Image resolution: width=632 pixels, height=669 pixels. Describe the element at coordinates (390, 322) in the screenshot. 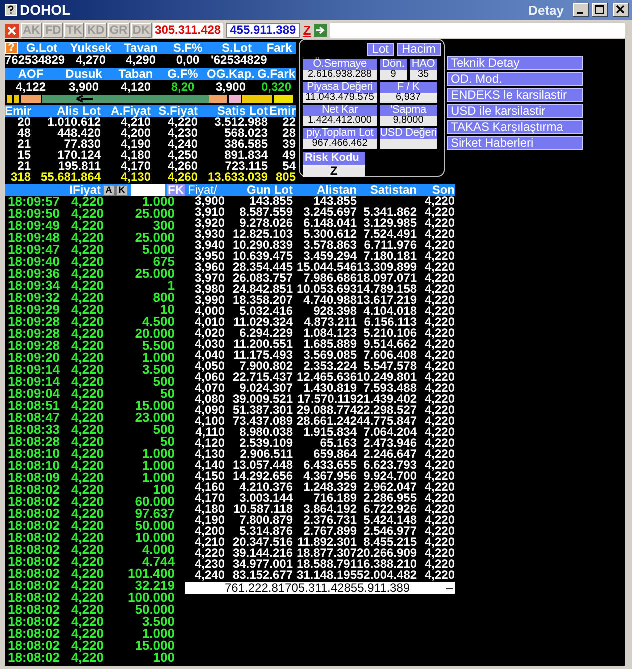

I see `table-cell-text: 6.156.113` at that location.